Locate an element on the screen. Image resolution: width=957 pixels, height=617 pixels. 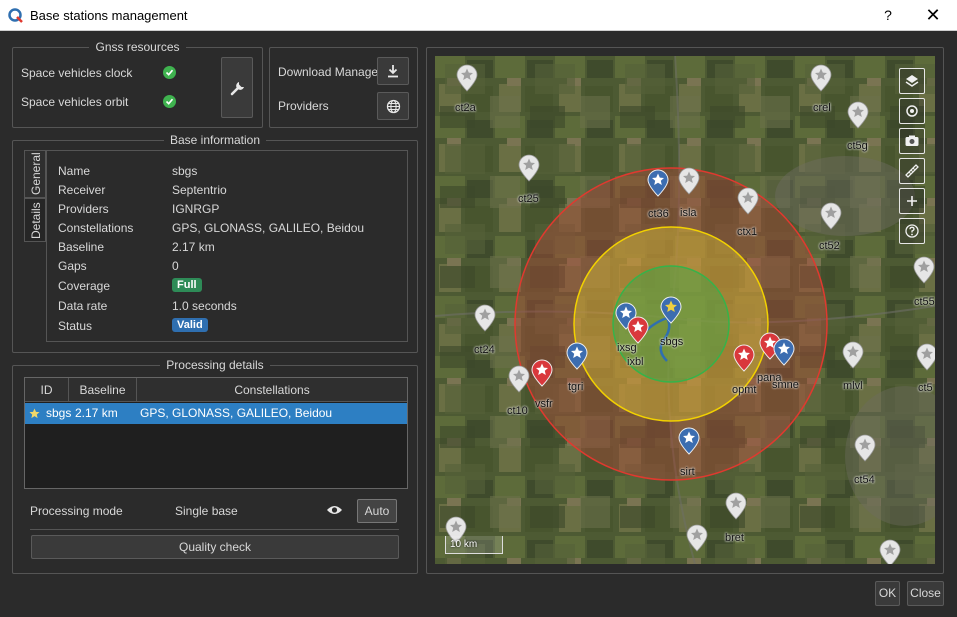
camera-icon is located at coordinates (912, 140).